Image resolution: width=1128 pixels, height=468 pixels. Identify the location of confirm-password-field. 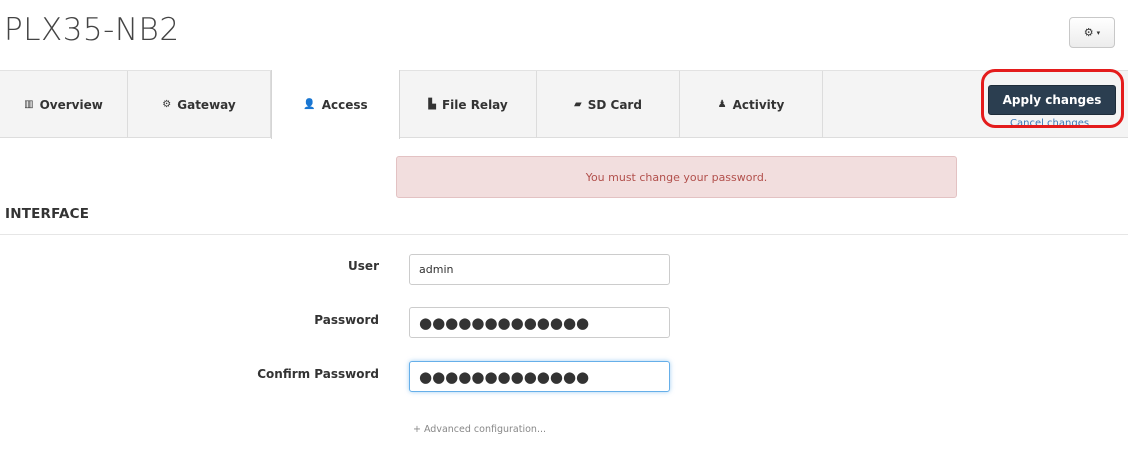
(539, 376).